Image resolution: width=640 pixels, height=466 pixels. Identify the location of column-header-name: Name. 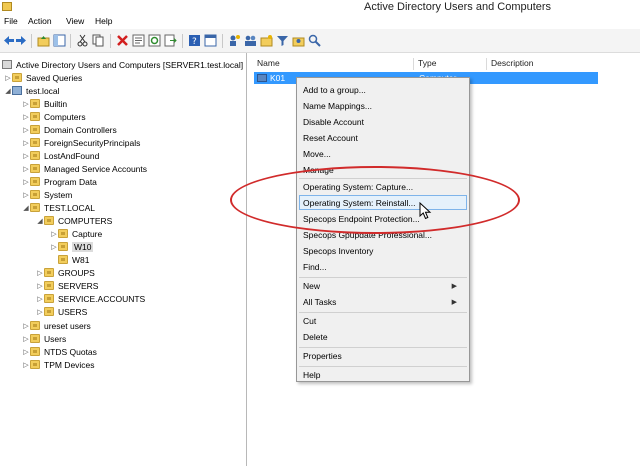
(334, 64).